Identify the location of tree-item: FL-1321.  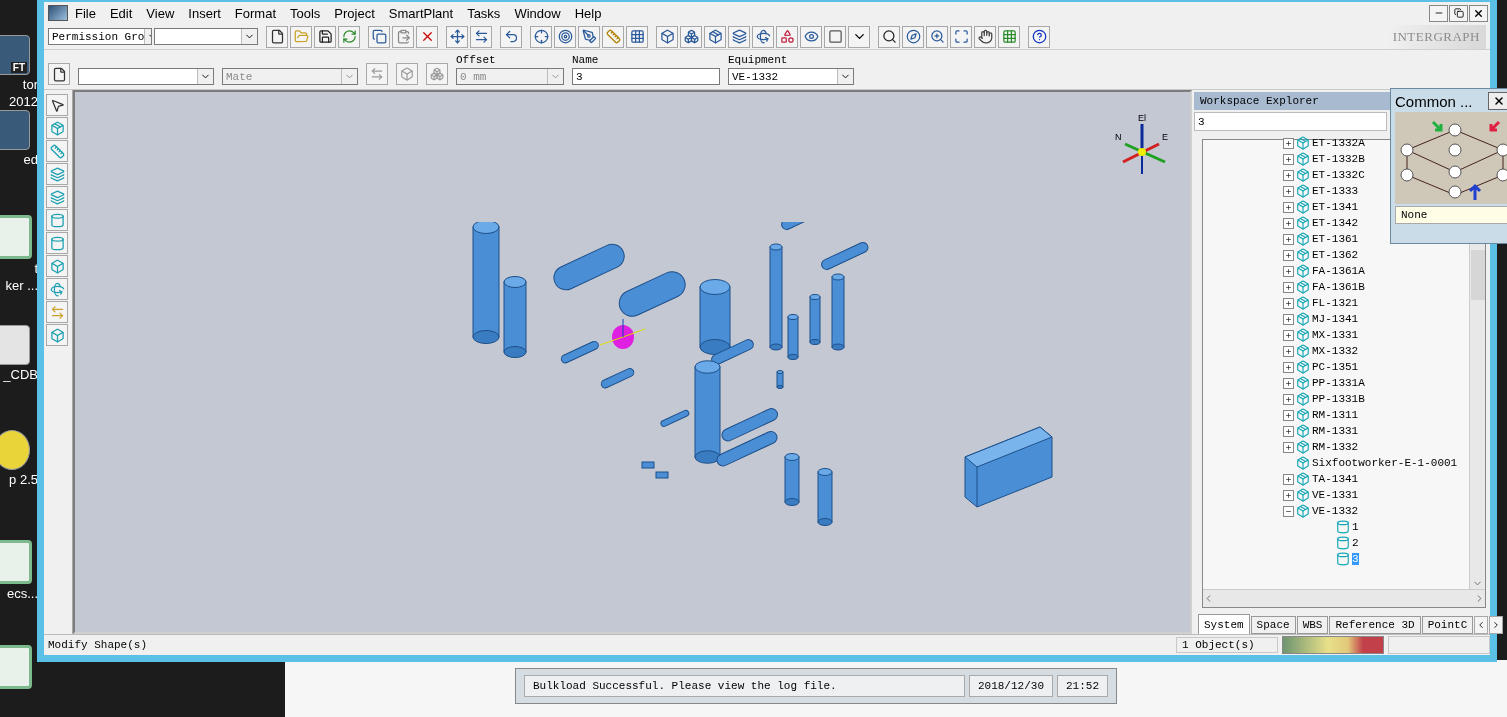
(1335, 303).